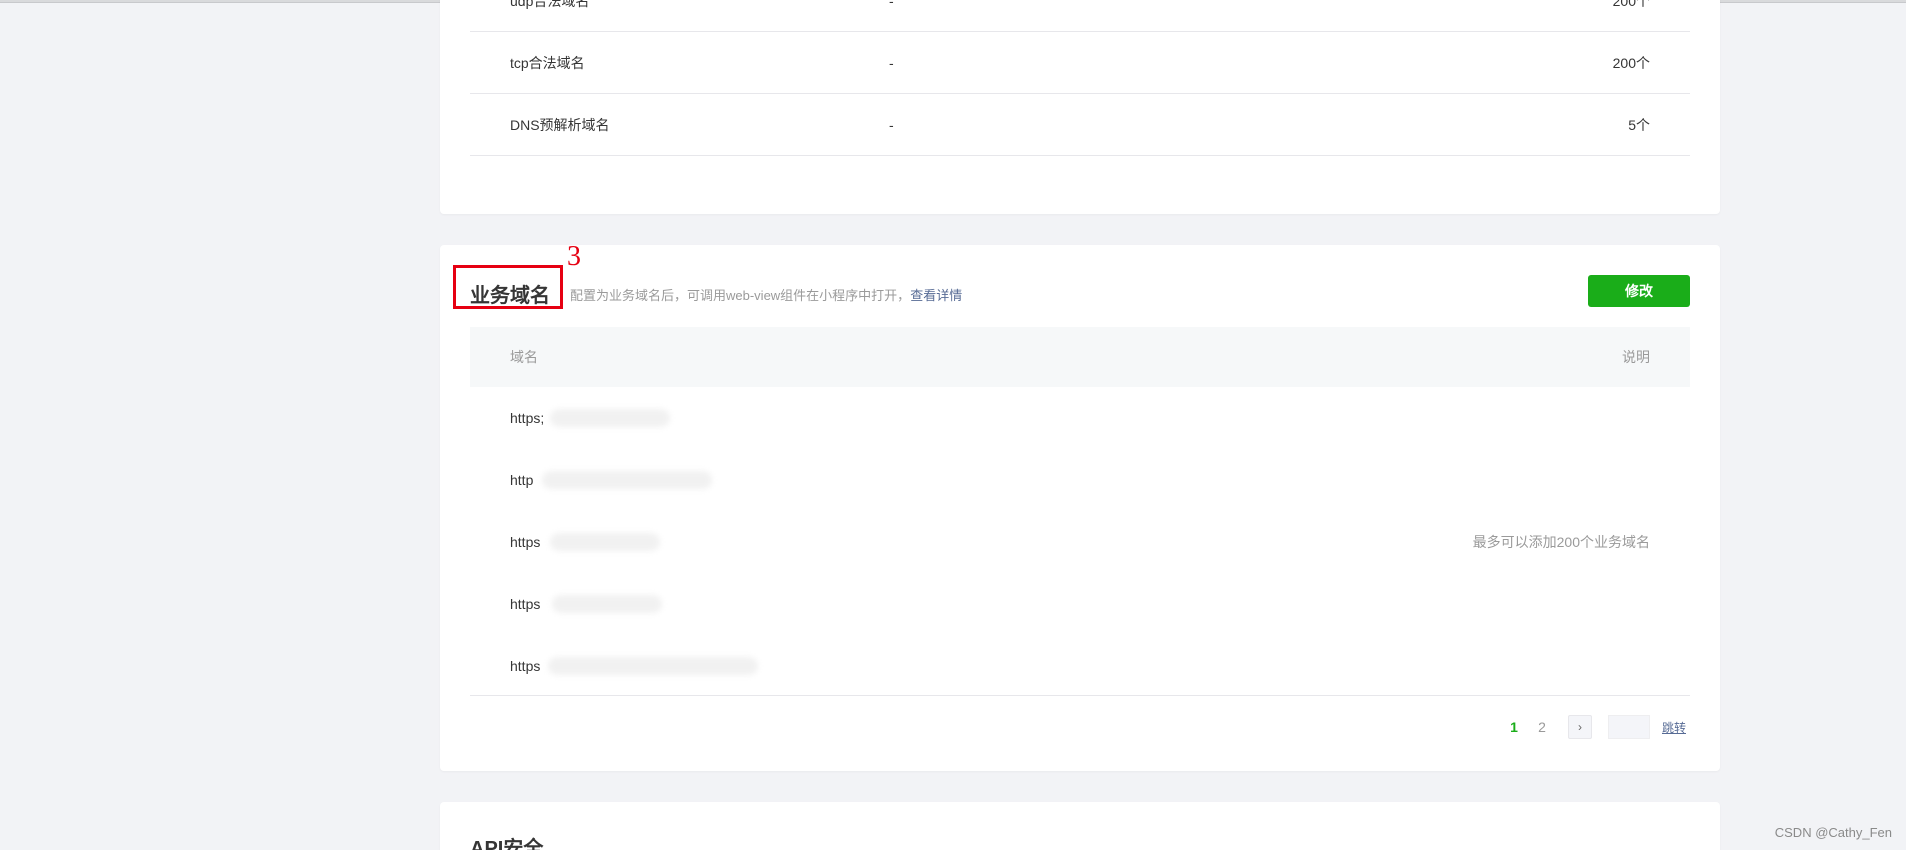  I want to click on chevron-right-icon: ›, so click(1579, 727).